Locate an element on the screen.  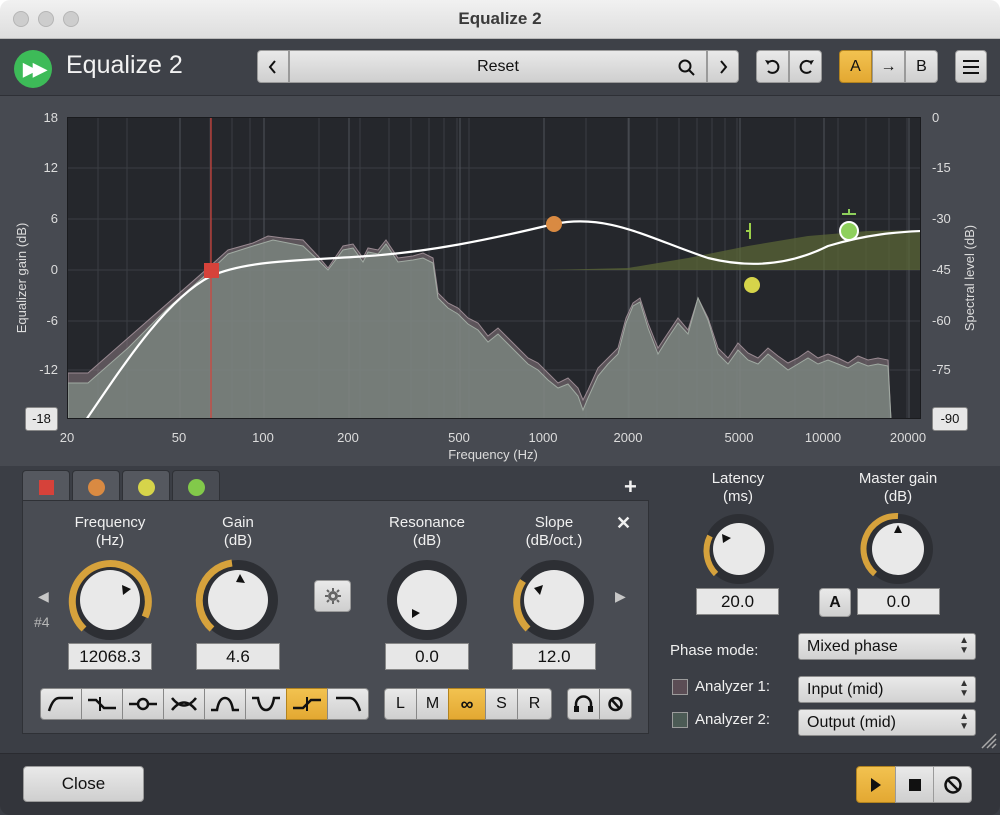
resize-grip-icon is located at coordinates (988, 740).